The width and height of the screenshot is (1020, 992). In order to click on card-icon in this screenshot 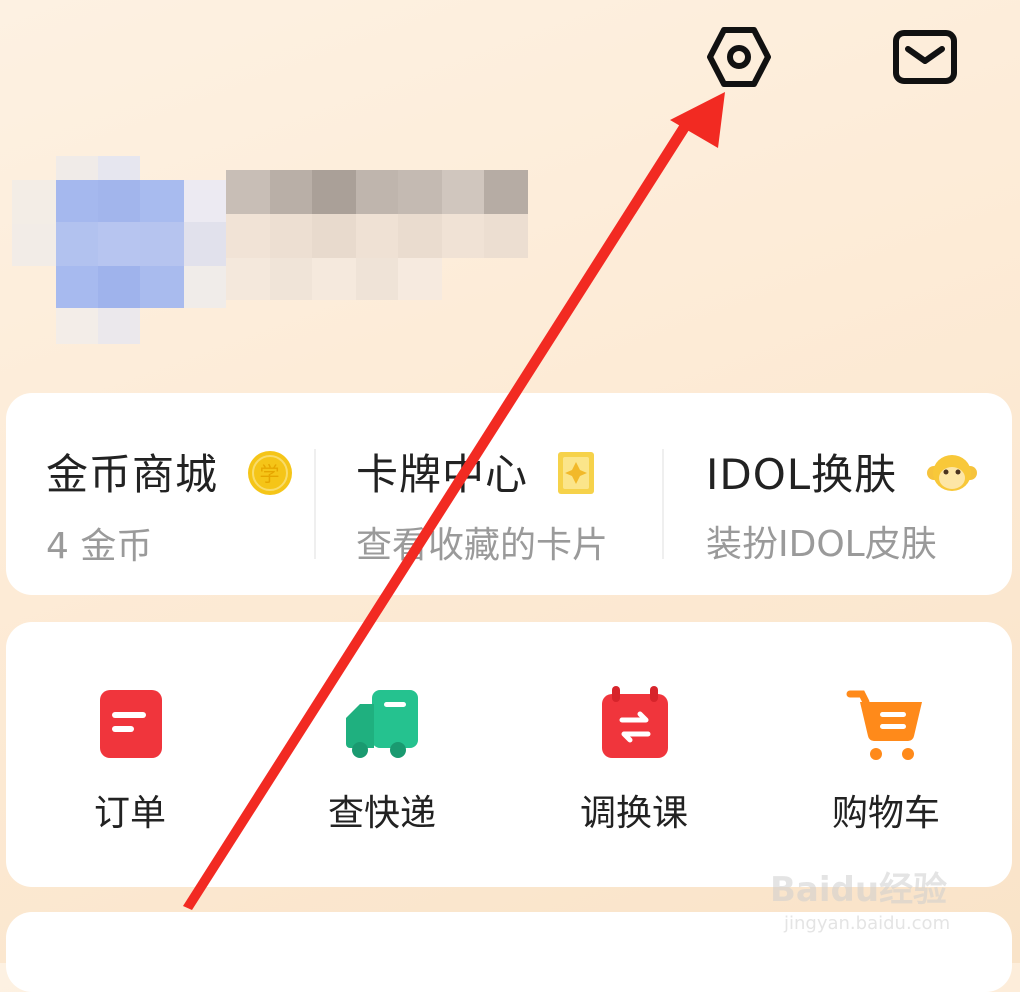, I will do `click(576, 478)`.